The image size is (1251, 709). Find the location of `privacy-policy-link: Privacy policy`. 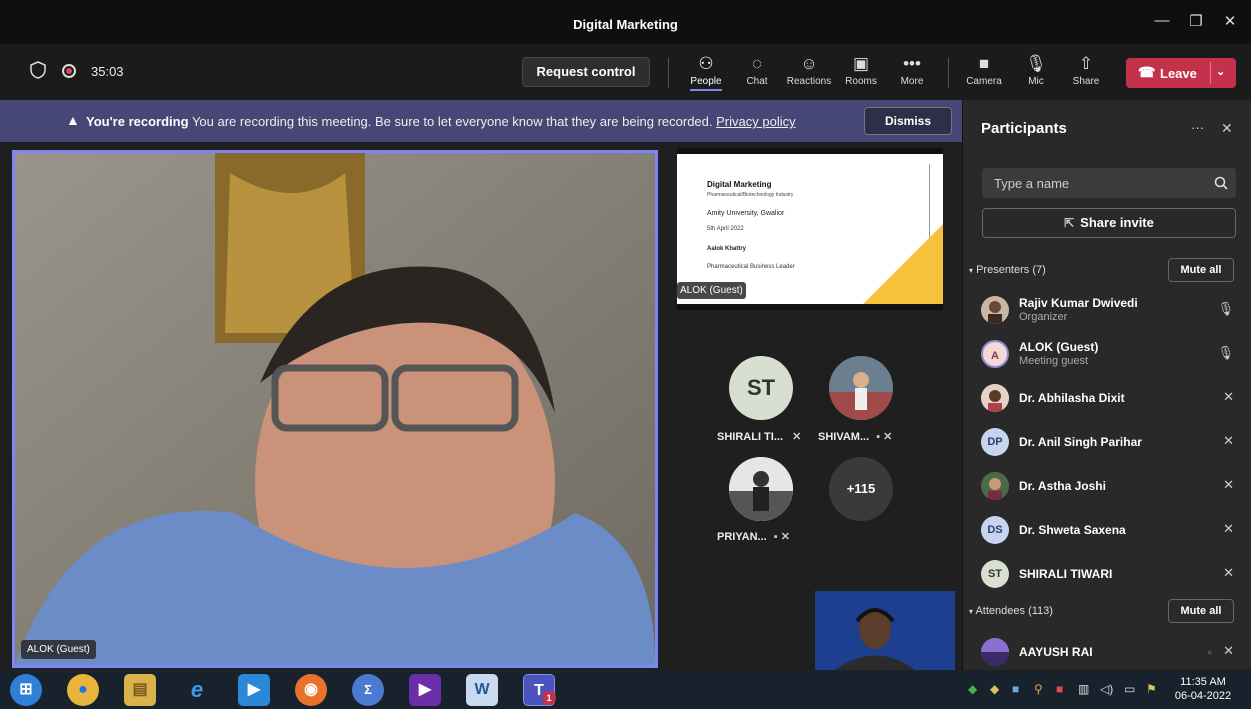

privacy-policy-link: Privacy policy is located at coordinates (755, 121).